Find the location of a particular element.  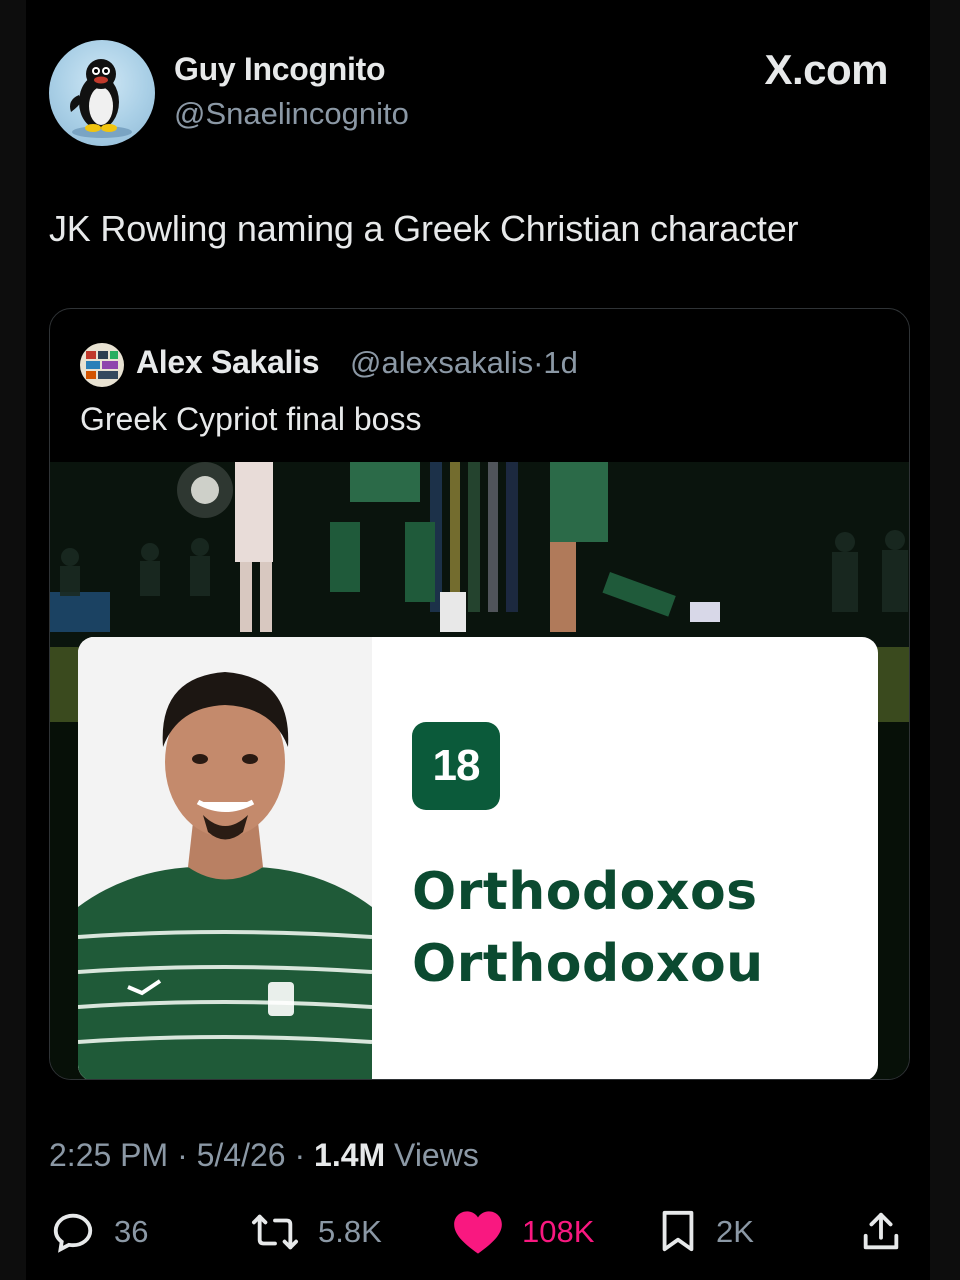

reply-icon is located at coordinates (73, 1233).